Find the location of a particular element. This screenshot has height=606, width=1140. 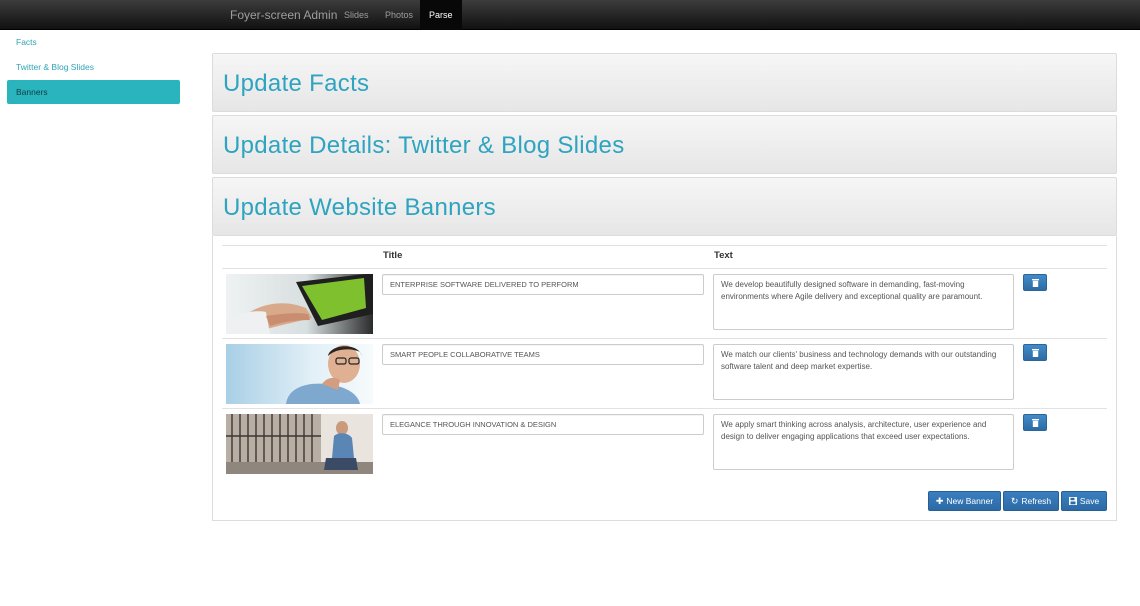

navbar-brand: Foyer-screen Admin is located at coordinates (283, 15).